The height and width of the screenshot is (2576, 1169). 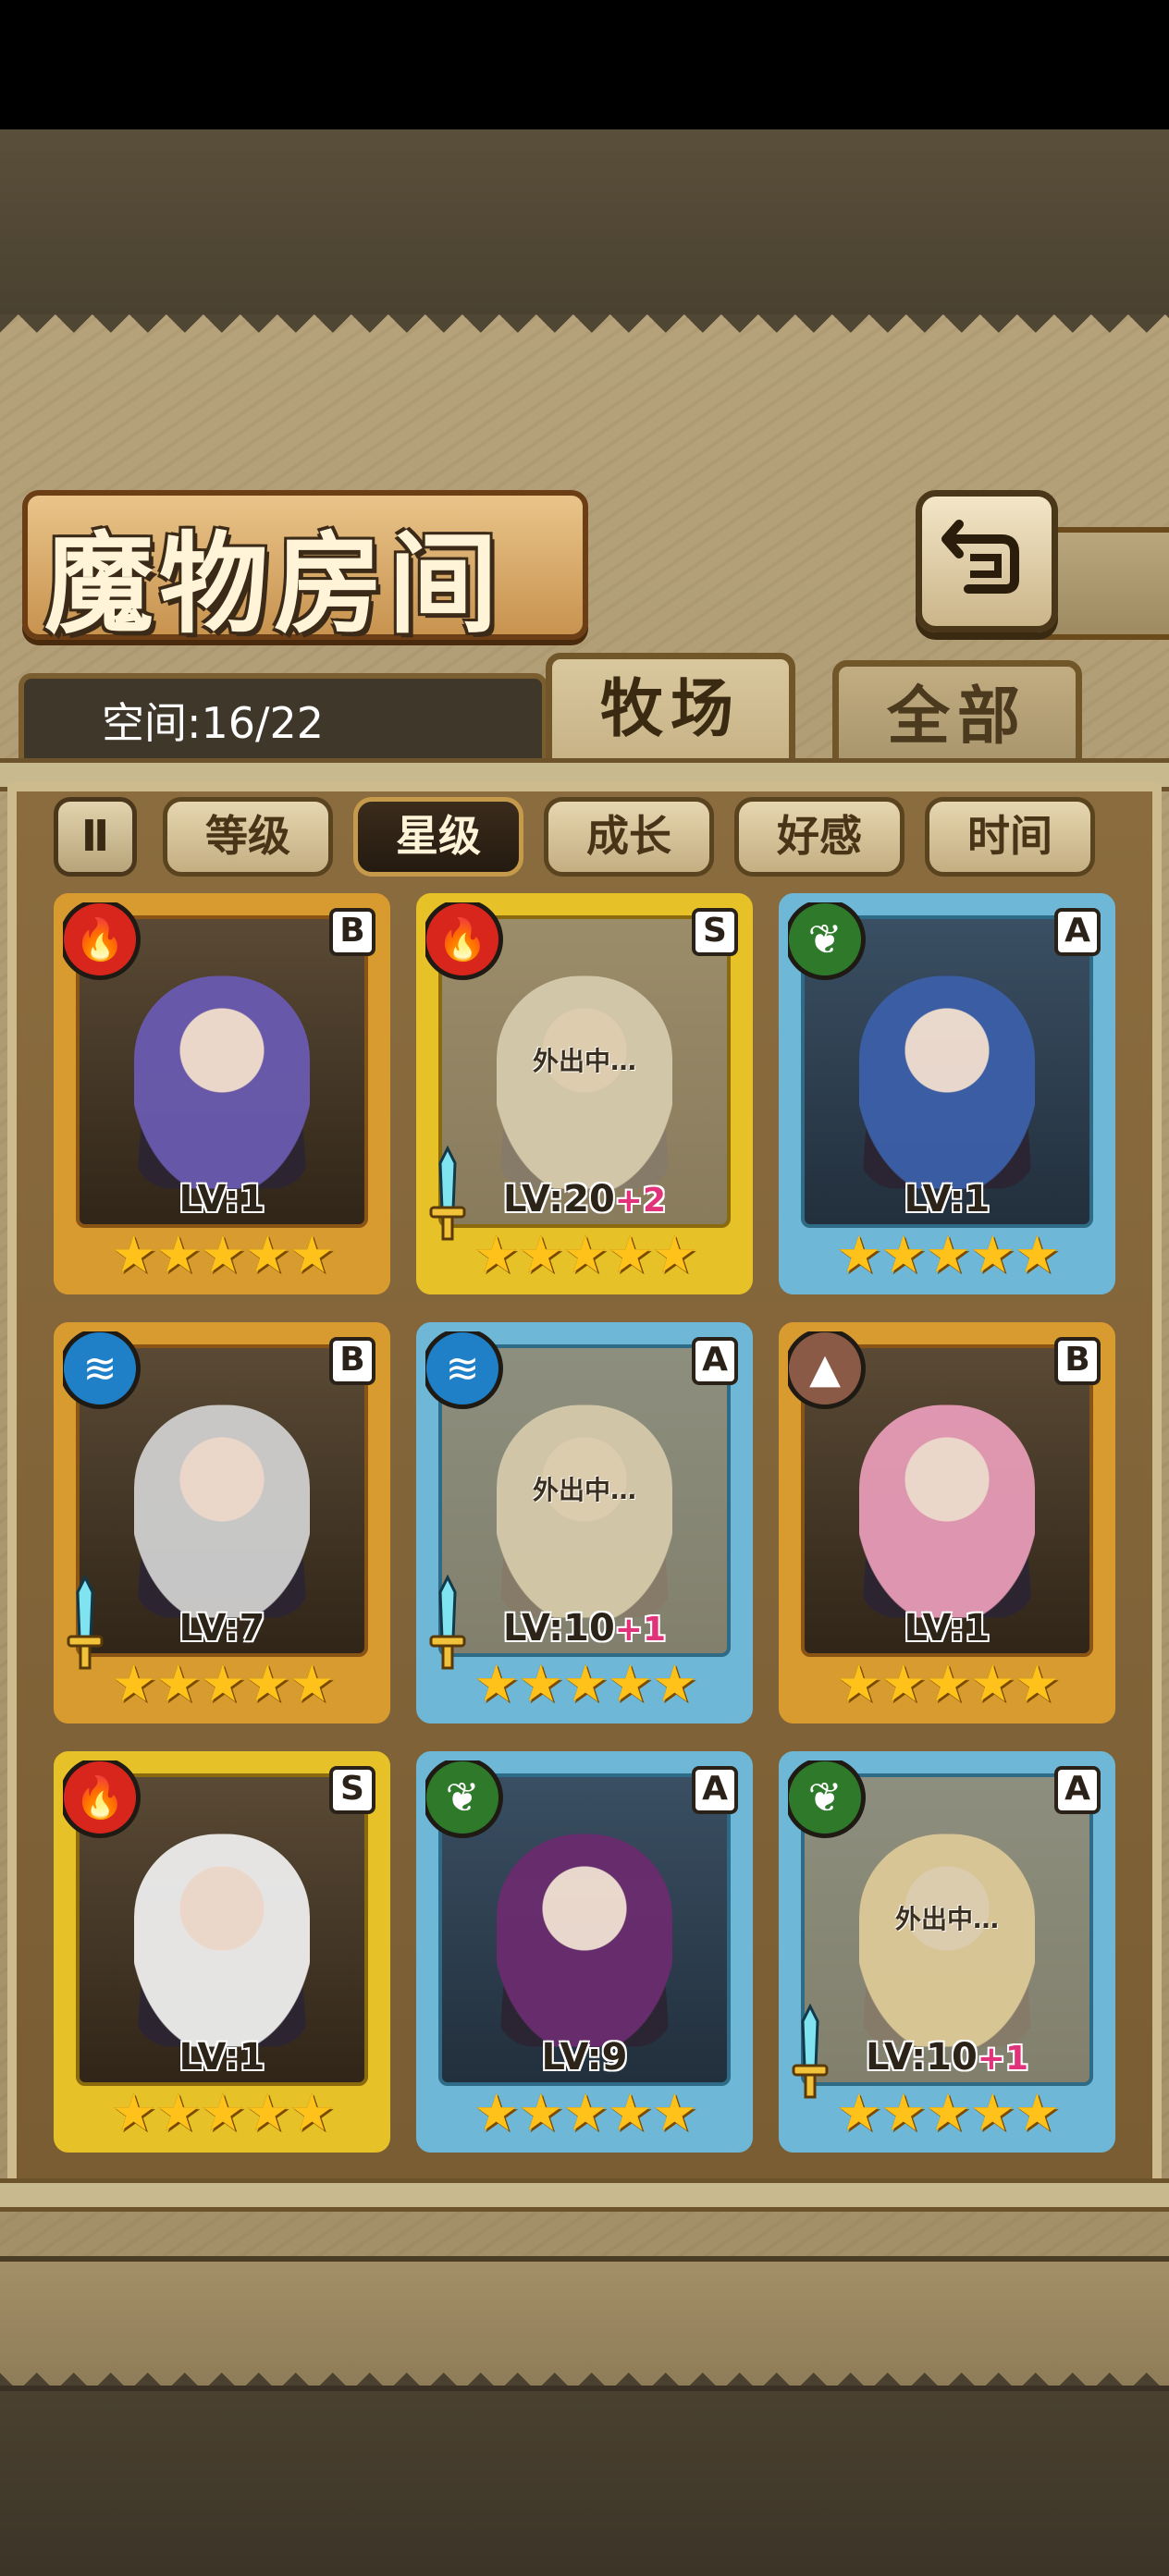 What do you see at coordinates (1010, 837) in the screenshot?
I see `sort-time-button: 时间` at bounding box center [1010, 837].